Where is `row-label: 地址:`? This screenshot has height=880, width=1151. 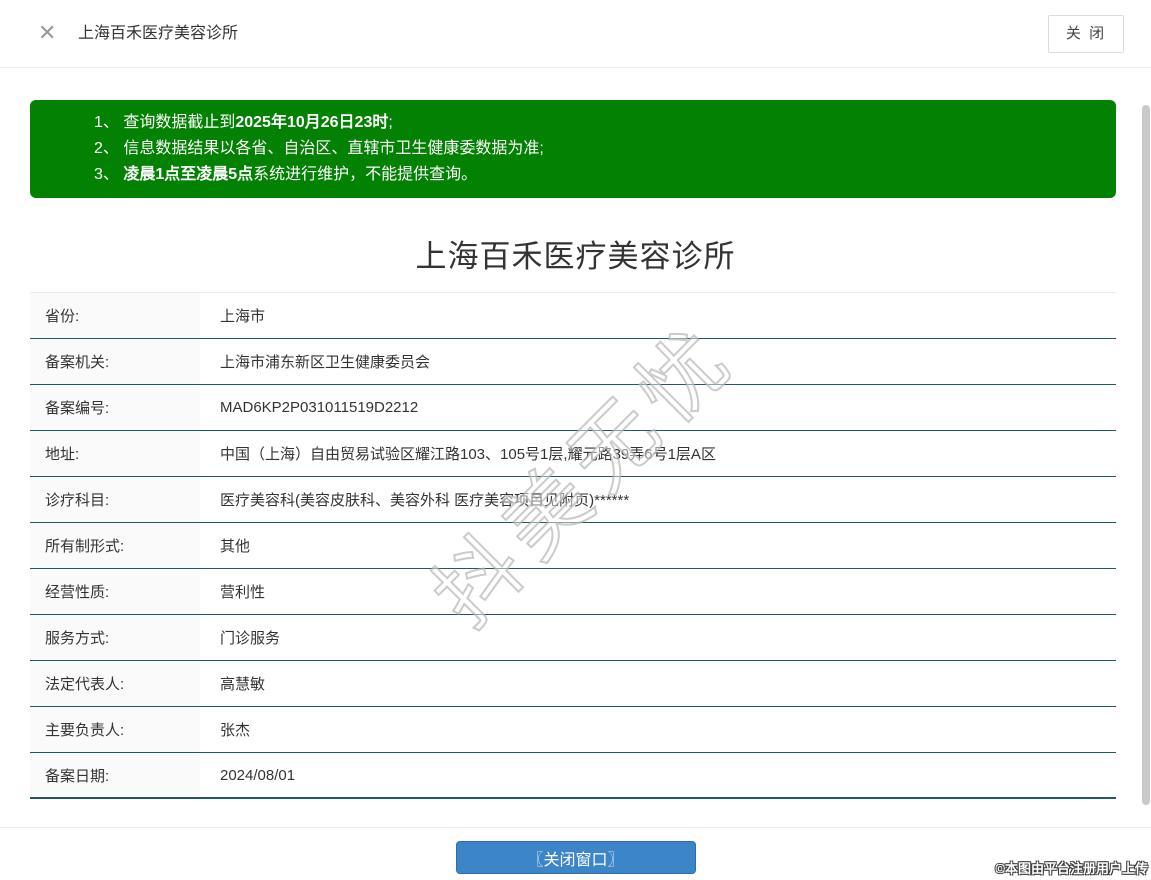 row-label: 地址: is located at coordinates (115, 453).